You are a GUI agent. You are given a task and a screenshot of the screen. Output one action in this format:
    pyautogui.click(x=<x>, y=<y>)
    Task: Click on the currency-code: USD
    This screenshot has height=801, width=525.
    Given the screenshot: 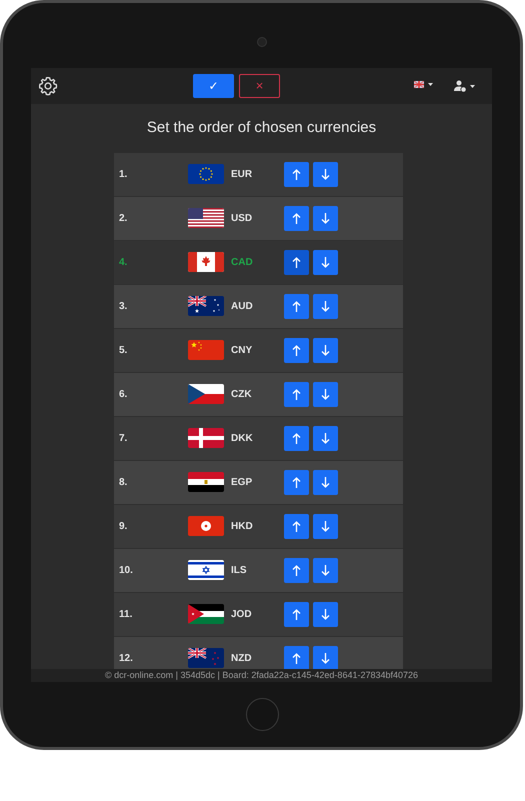 What is the action you would take?
    pyautogui.click(x=242, y=219)
    